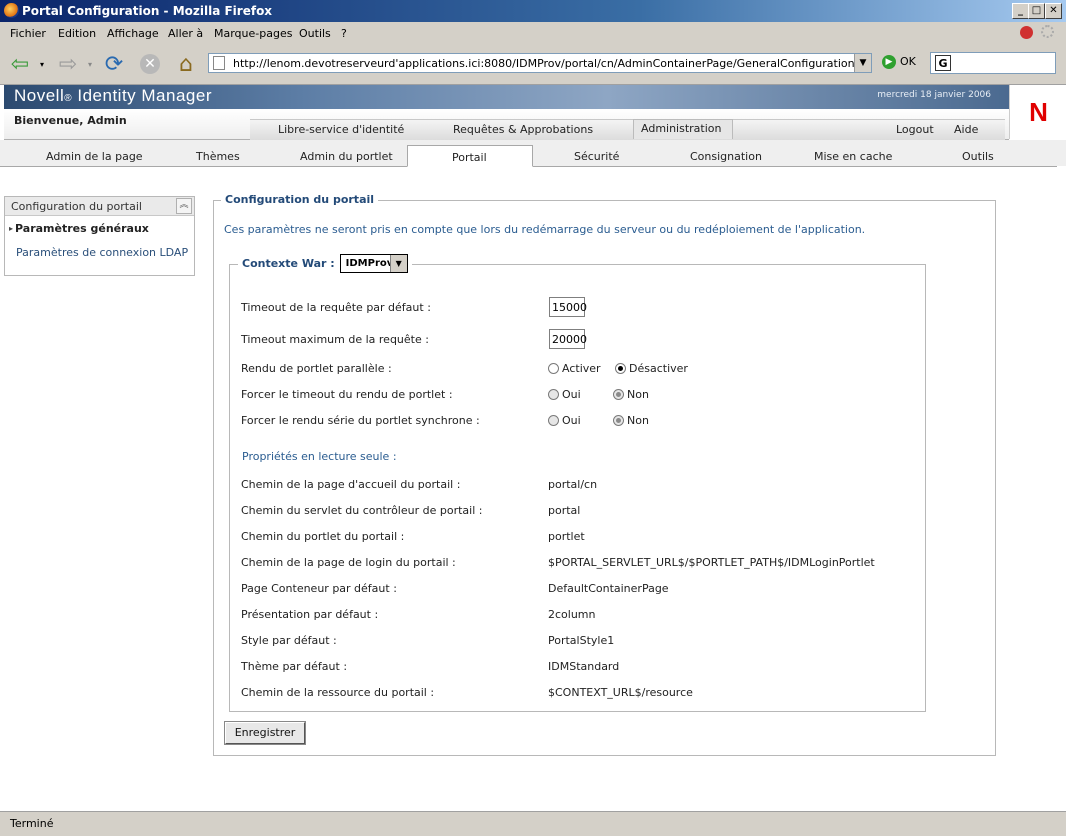  I want to click on maximize-button: □, so click(1036, 11).